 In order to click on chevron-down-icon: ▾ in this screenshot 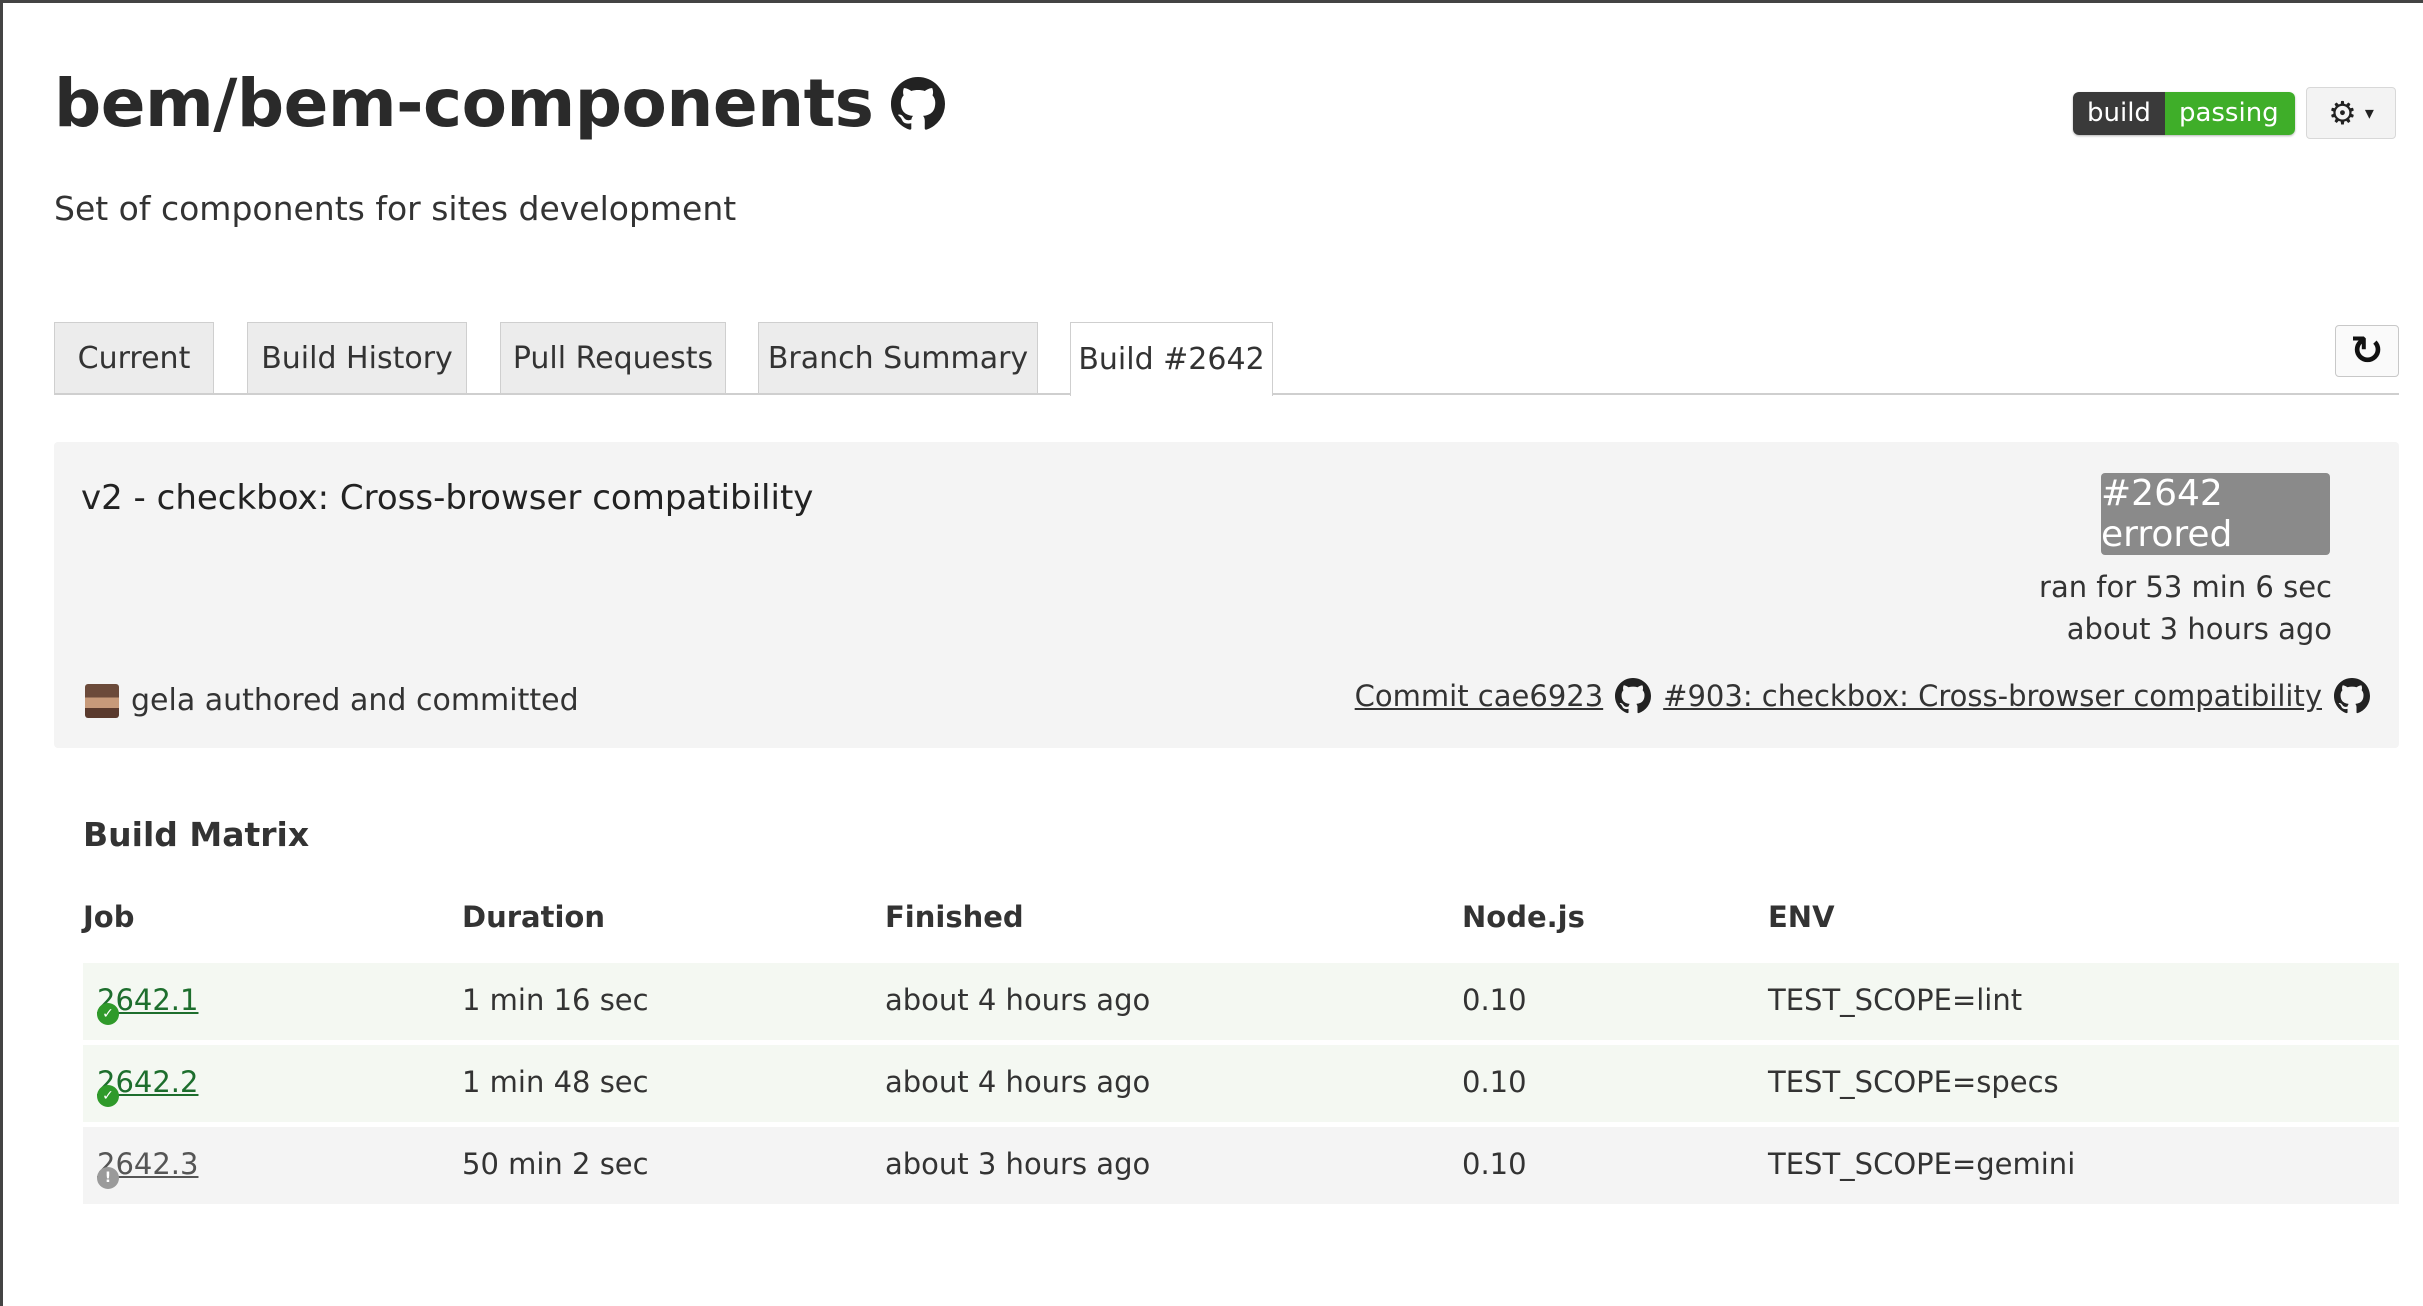, I will do `click(2369, 113)`.